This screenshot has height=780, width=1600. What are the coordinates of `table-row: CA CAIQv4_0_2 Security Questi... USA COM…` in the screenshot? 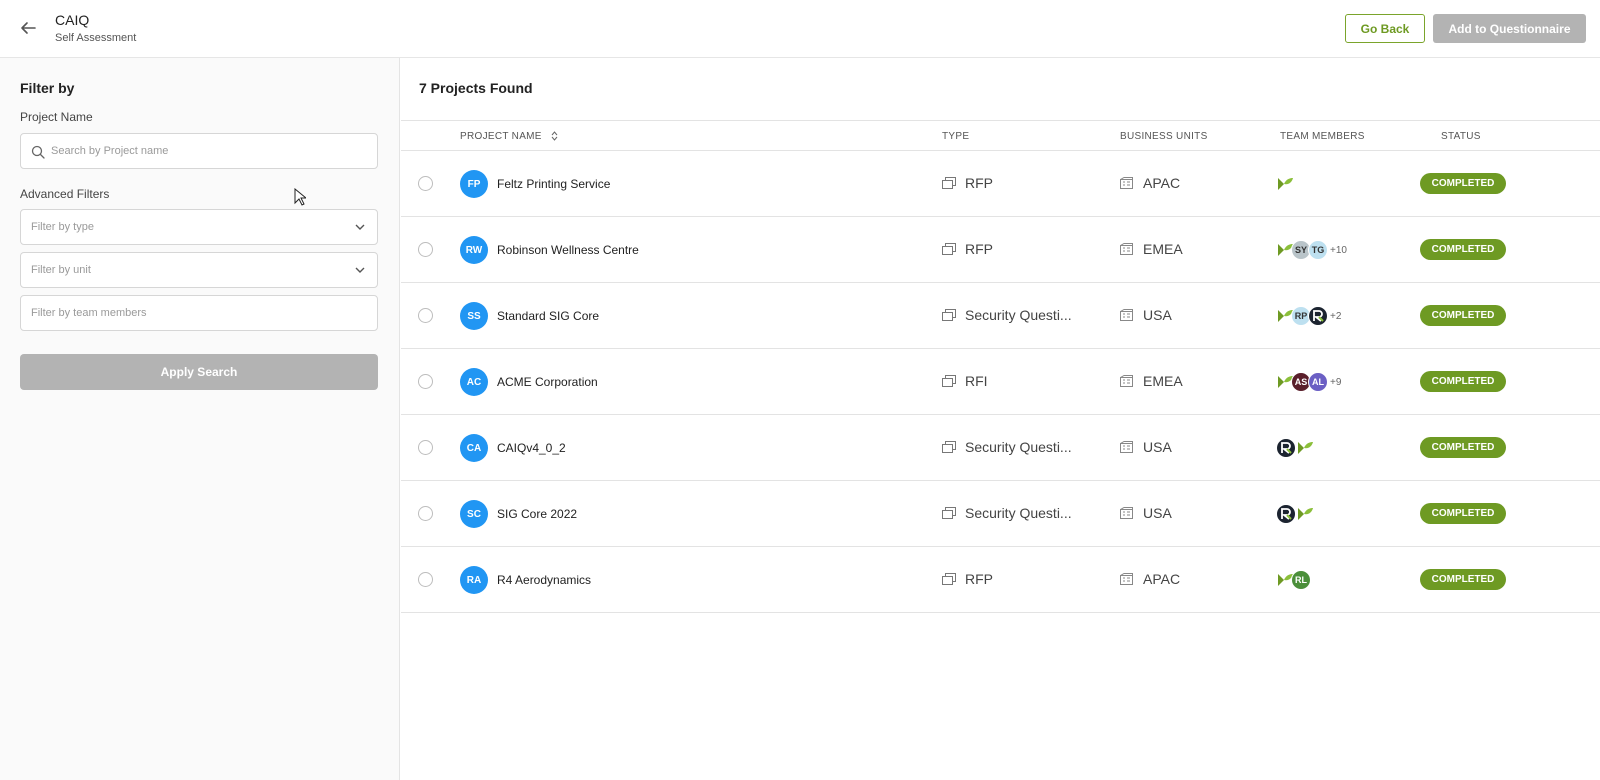 It's located at (1000, 448).